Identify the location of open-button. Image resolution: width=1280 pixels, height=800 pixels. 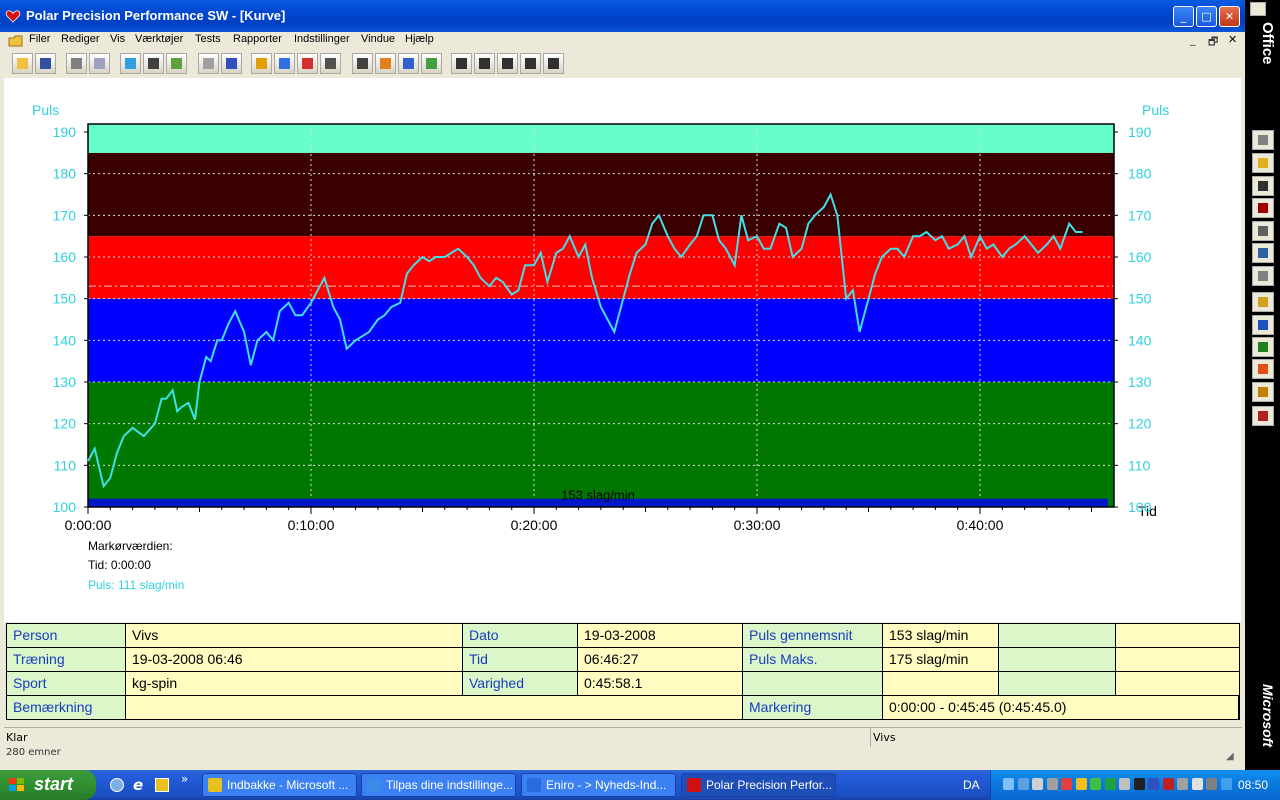
(22, 63).